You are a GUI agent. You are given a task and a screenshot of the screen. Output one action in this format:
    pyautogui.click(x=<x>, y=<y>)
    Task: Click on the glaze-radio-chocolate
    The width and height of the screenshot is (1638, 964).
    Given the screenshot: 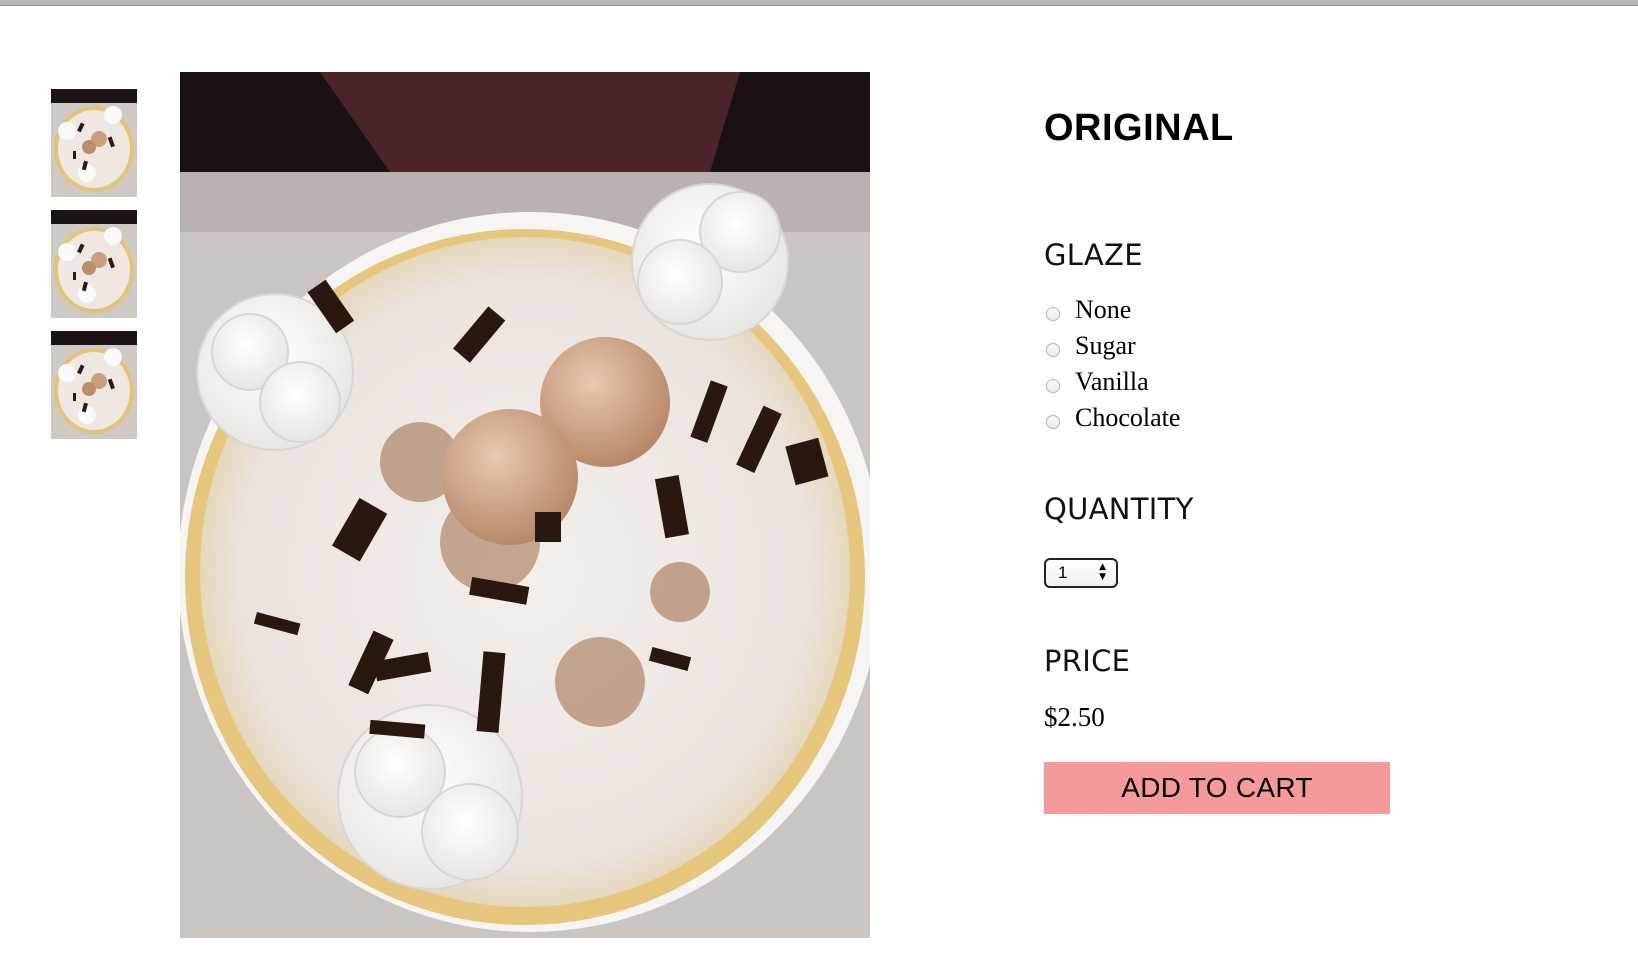 What is the action you would take?
    pyautogui.click(x=1053, y=422)
    